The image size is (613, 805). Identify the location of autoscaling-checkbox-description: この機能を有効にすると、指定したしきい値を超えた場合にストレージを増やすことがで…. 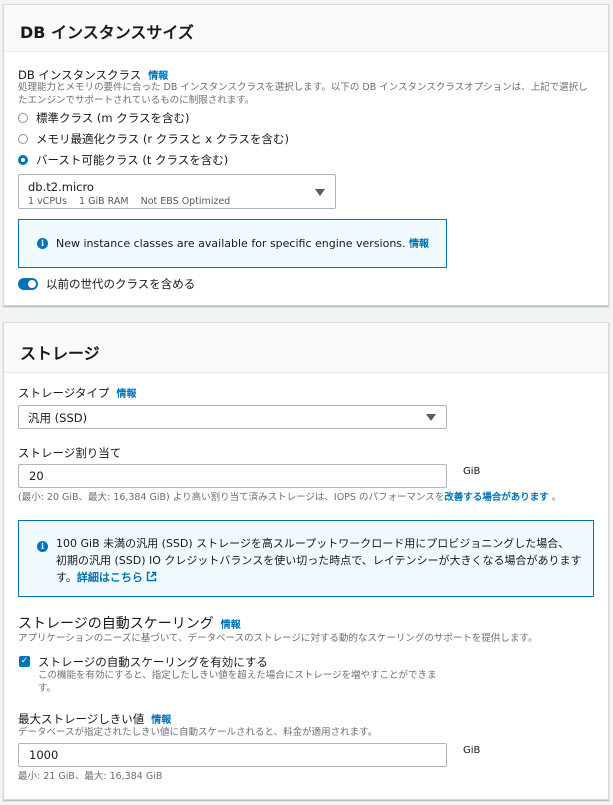
(237, 682).